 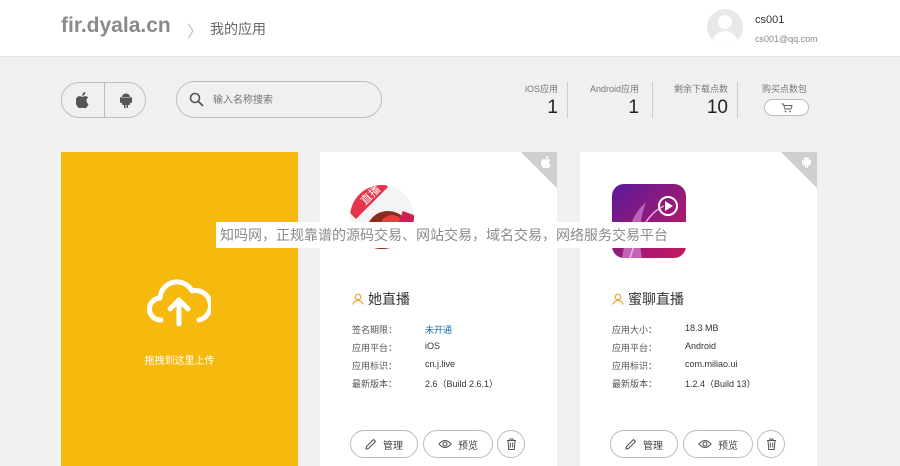 I want to click on filter-ios-button, so click(x=83, y=100).